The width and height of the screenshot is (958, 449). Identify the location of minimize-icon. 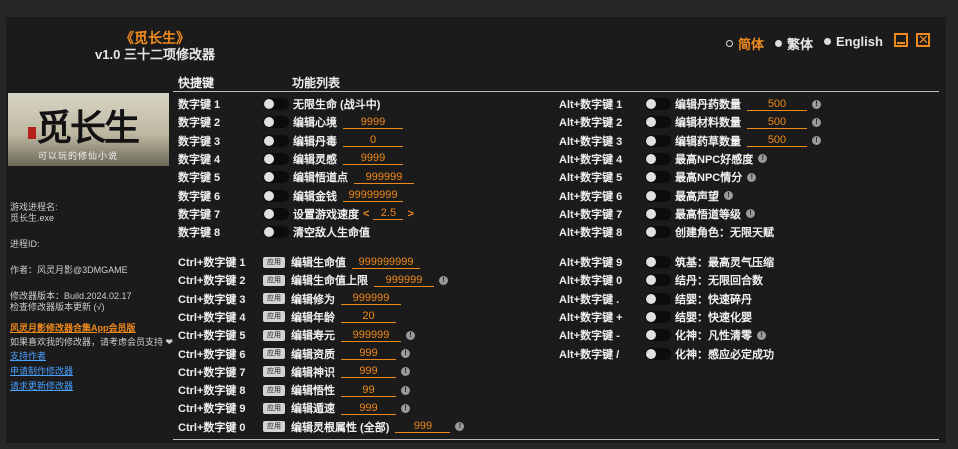
(901, 40).